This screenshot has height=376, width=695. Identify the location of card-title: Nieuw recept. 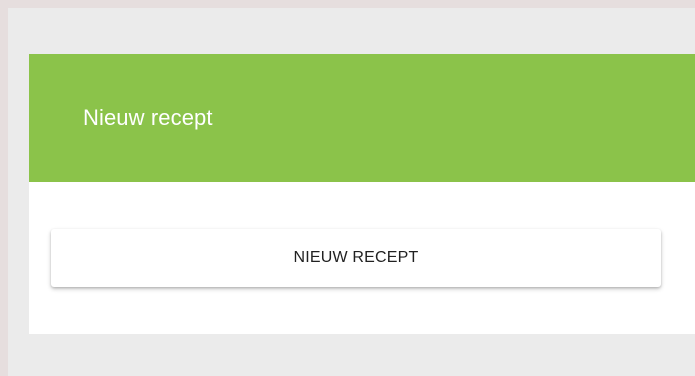
(148, 117).